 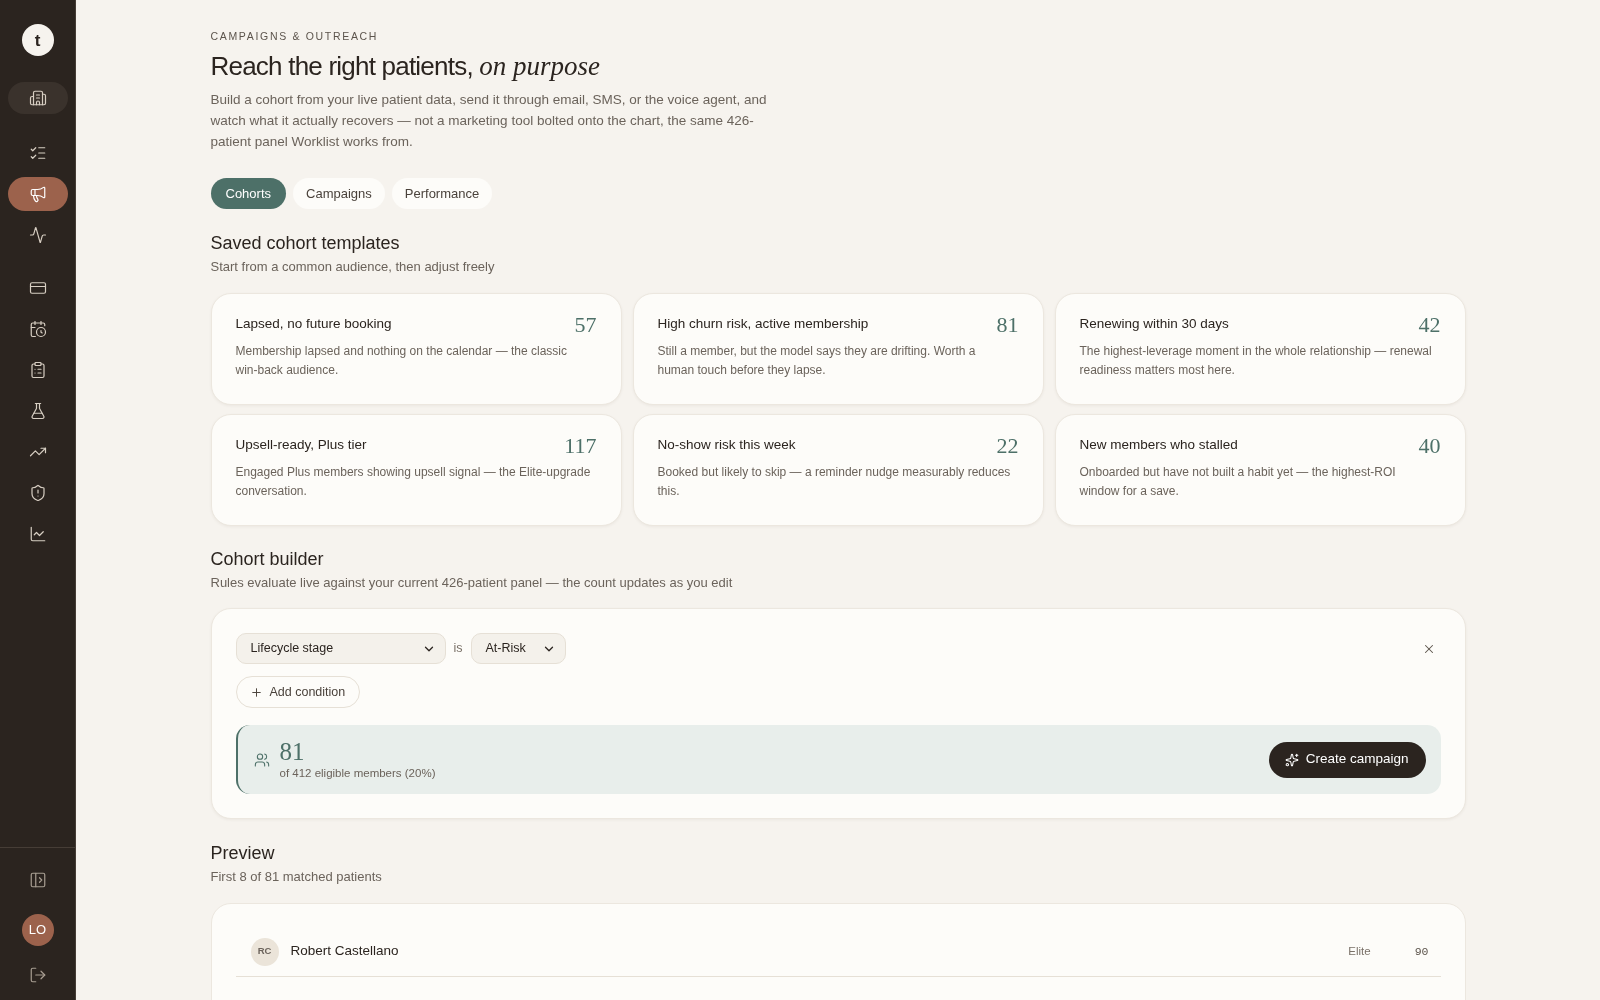 What do you see at coordinates (817, 361) in the screenshot?
I see `template-description: Still a member, but the model says they are drifting. Worth a human touch before they lapse.` at bounding box center [817, 361].